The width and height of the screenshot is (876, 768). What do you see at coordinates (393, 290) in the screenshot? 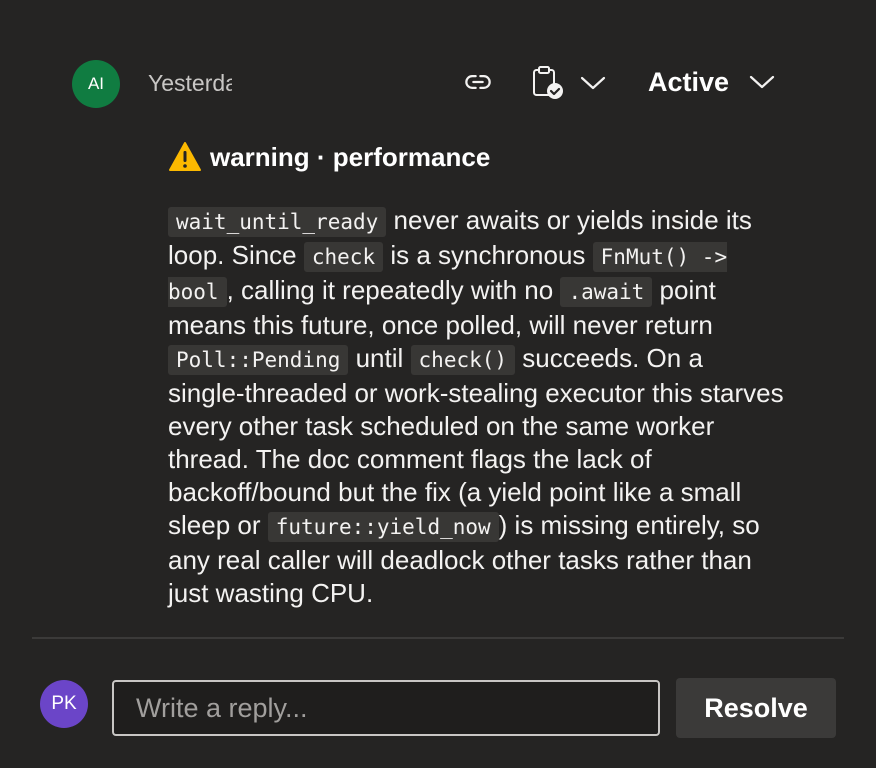
I see `body-text: , calling it repeatedly with no` at bounding box center [393, 290].